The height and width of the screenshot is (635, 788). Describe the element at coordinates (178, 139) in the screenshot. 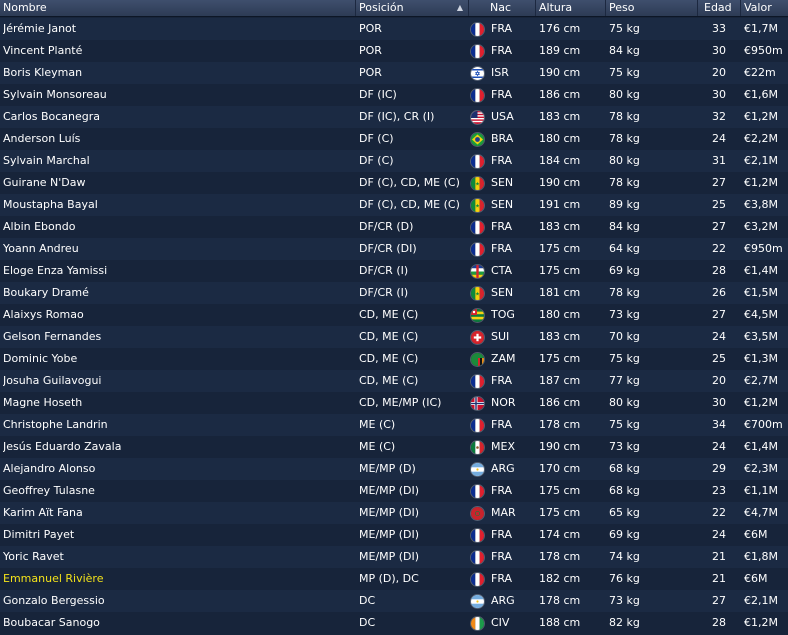

I see `player-name: Anderson Luís` at that location.